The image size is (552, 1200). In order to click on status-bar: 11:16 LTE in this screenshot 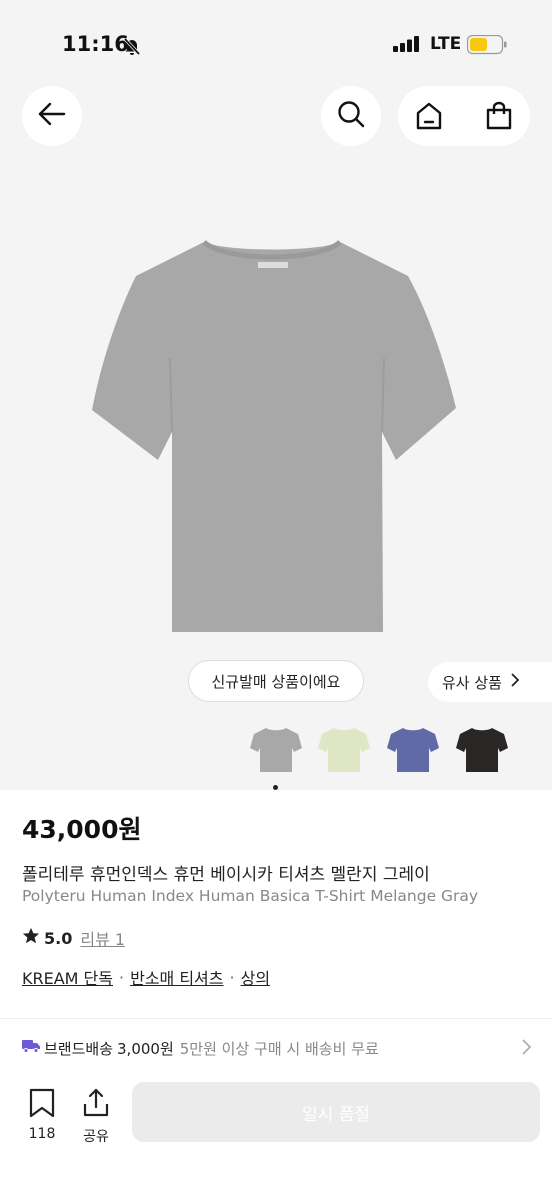, I will do `click(276, 46)`.